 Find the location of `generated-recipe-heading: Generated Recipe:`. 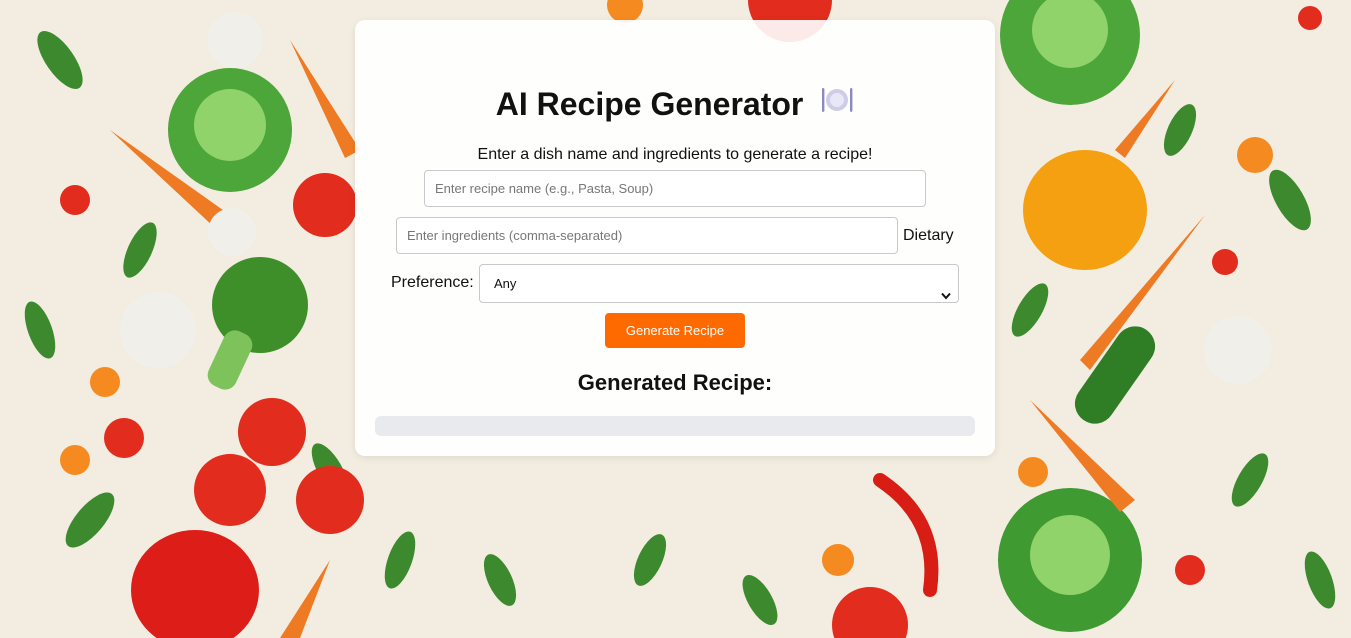

generated-recipe-heading: Generated Recipe: is located at coordinates (675, 382).